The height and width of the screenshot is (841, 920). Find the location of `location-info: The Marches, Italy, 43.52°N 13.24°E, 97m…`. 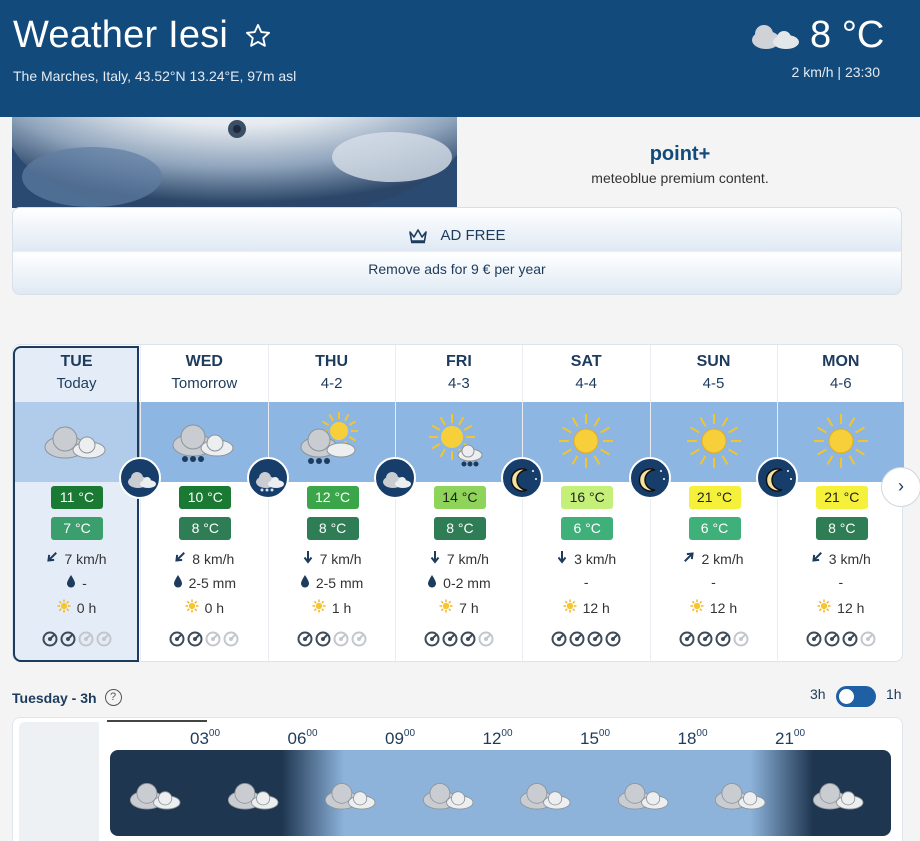

location-info: The Marches, Italy, 43.52°N 13.24°E, 97m… is located at coordinates (155, 76).